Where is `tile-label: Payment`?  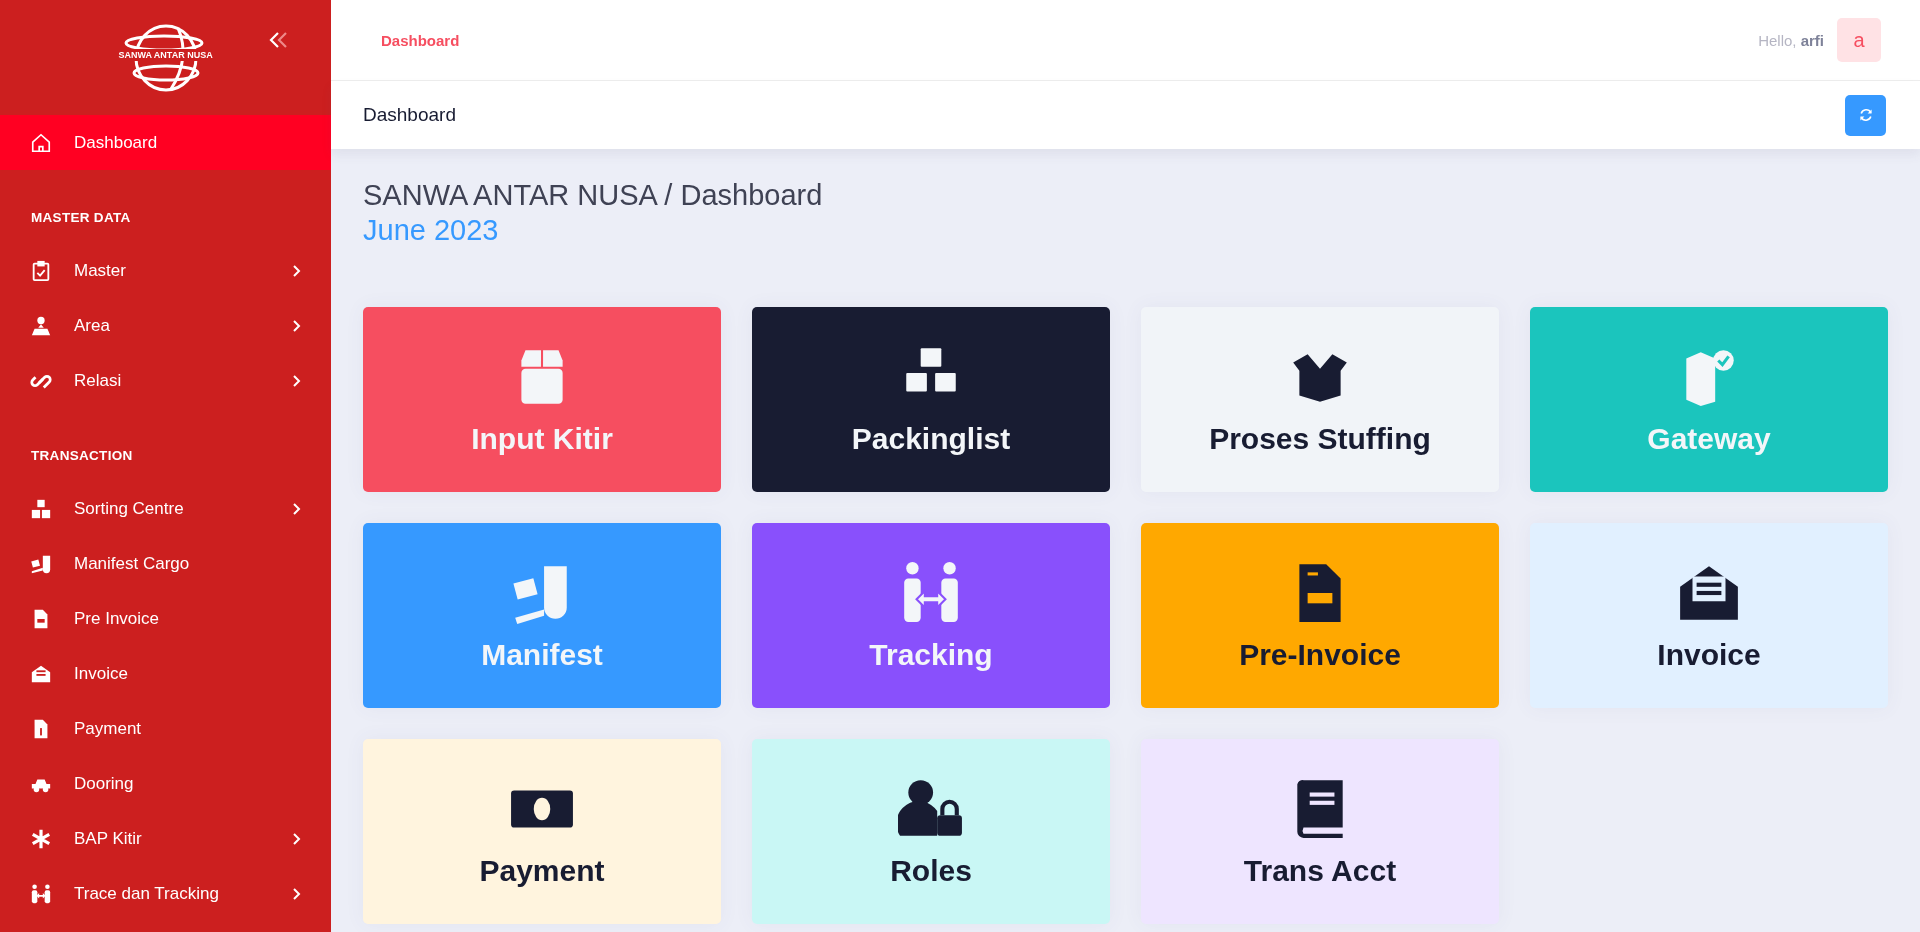
tile-label: Payment is located at coordinates (542, 870).